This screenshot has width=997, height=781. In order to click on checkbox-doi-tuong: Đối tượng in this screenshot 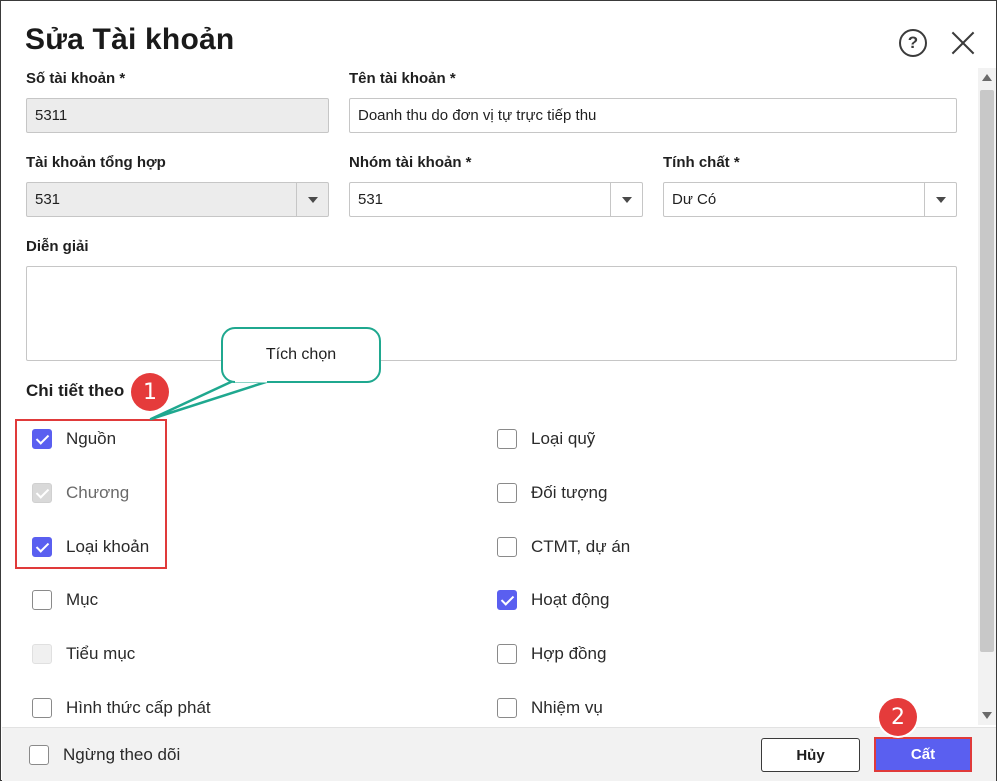, I will do `click(552, 493)`.